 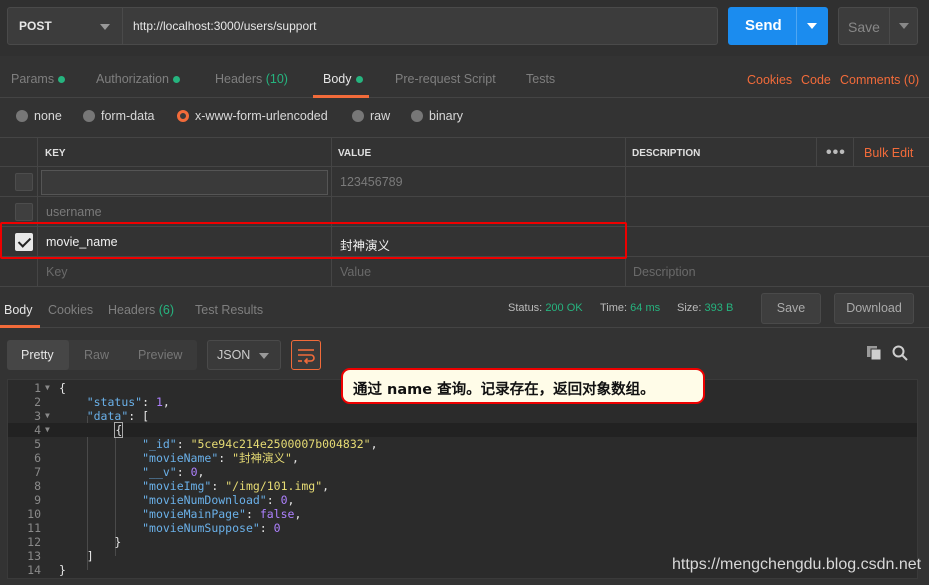 I want to click on column-header-value: VALUE, so click(x=355, y=153).